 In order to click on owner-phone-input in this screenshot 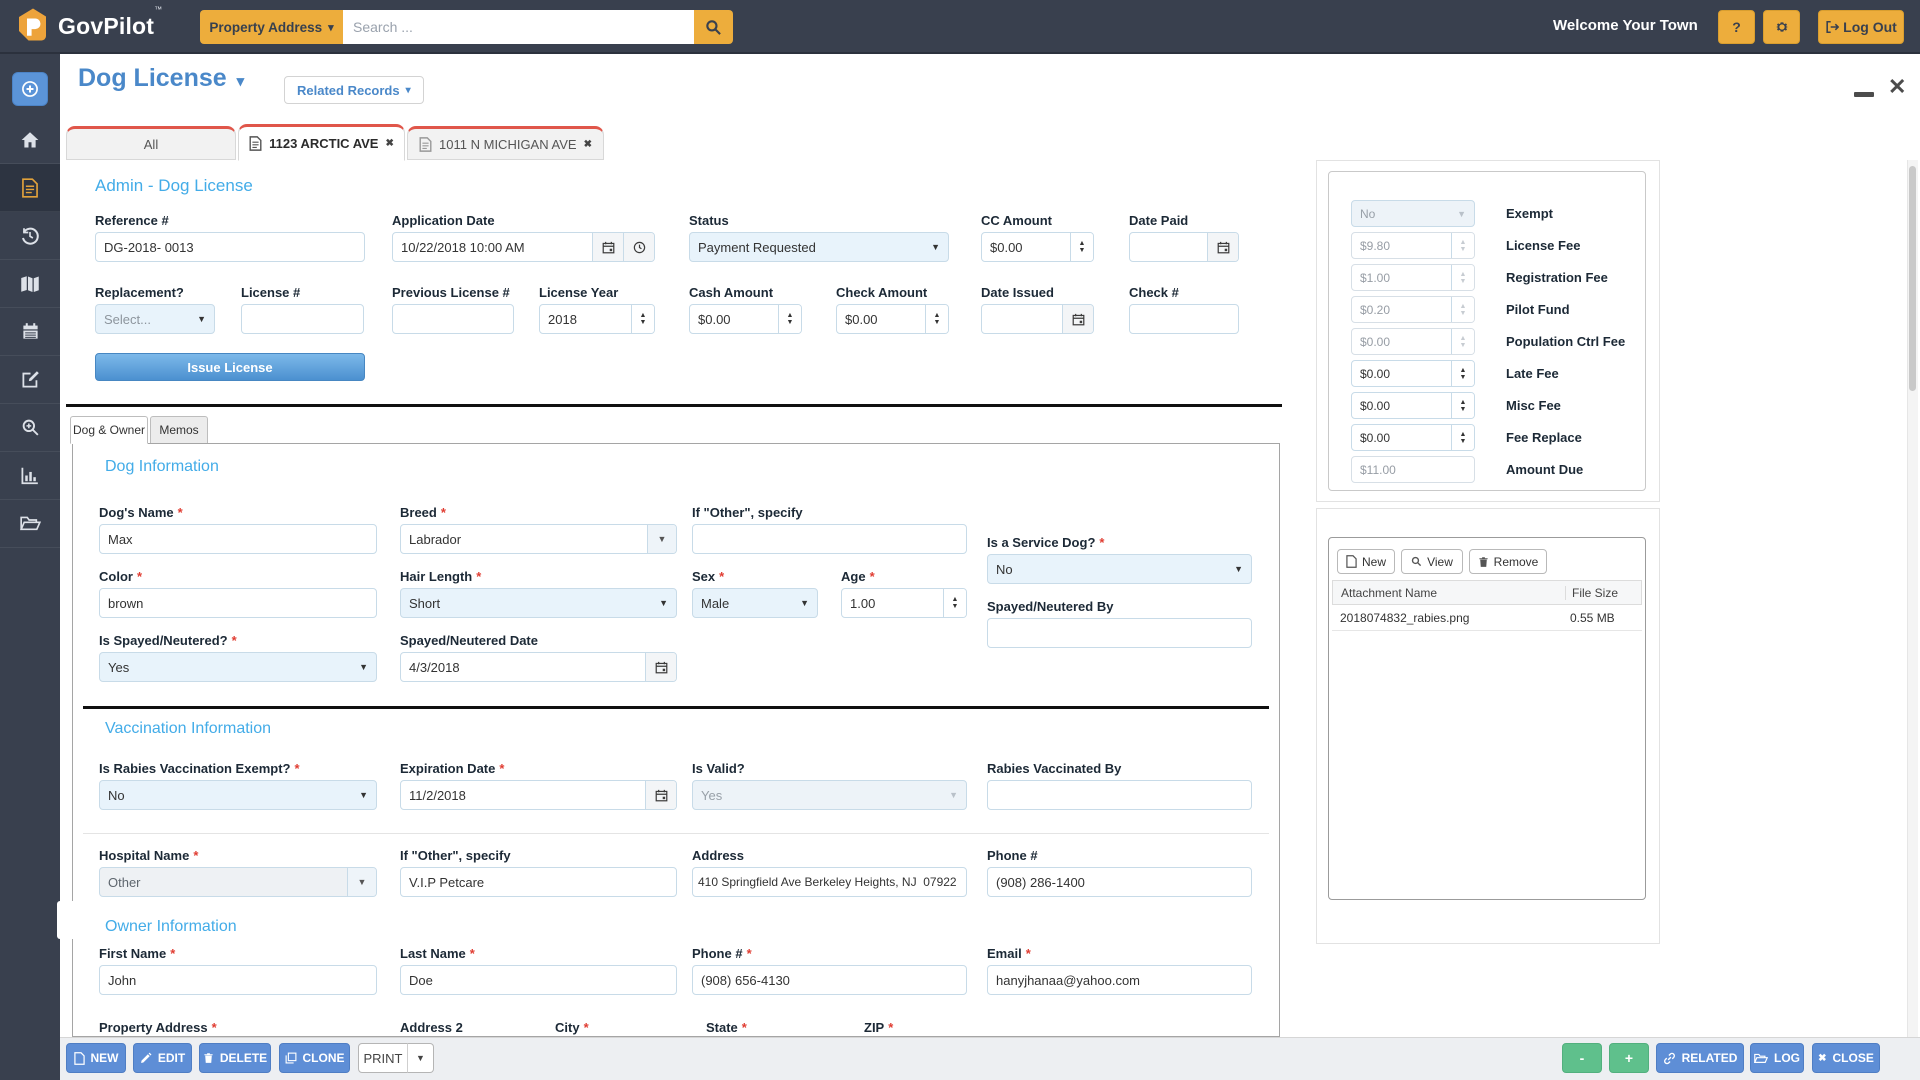, I will do `click(829, 980)`.